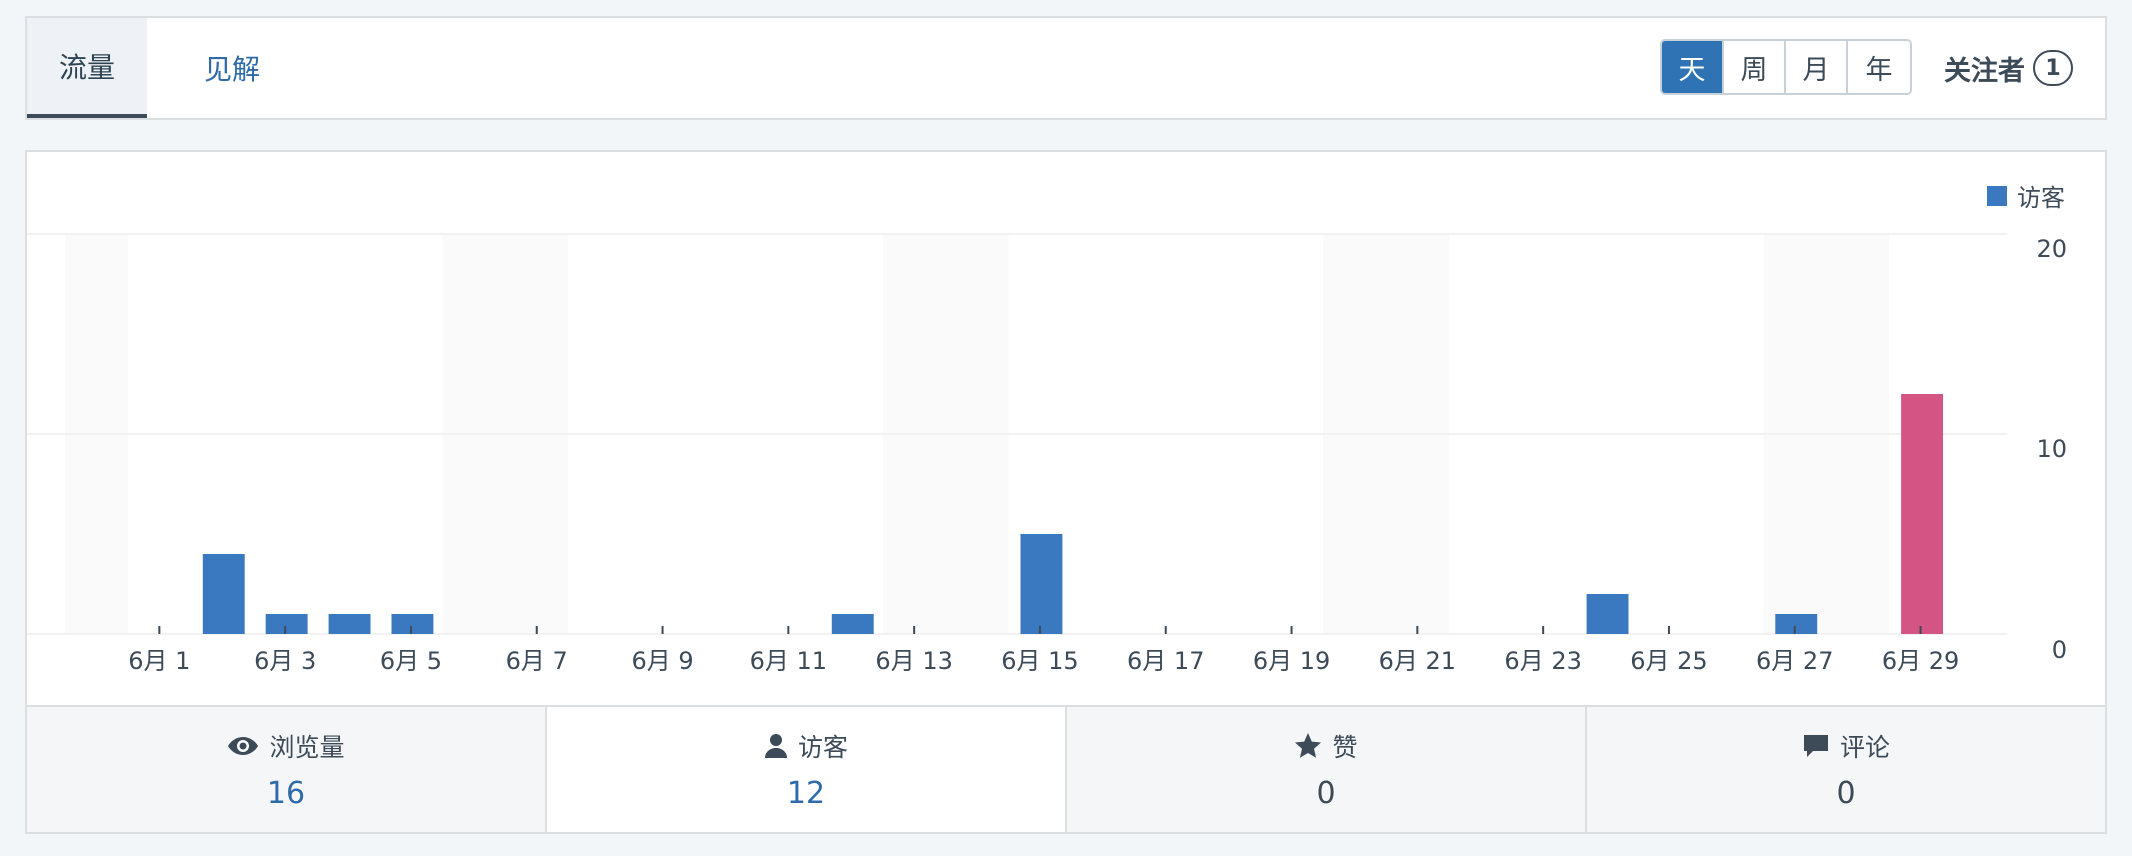  I want to click on x-tick-label: 6月 23, so click(1542, 661).